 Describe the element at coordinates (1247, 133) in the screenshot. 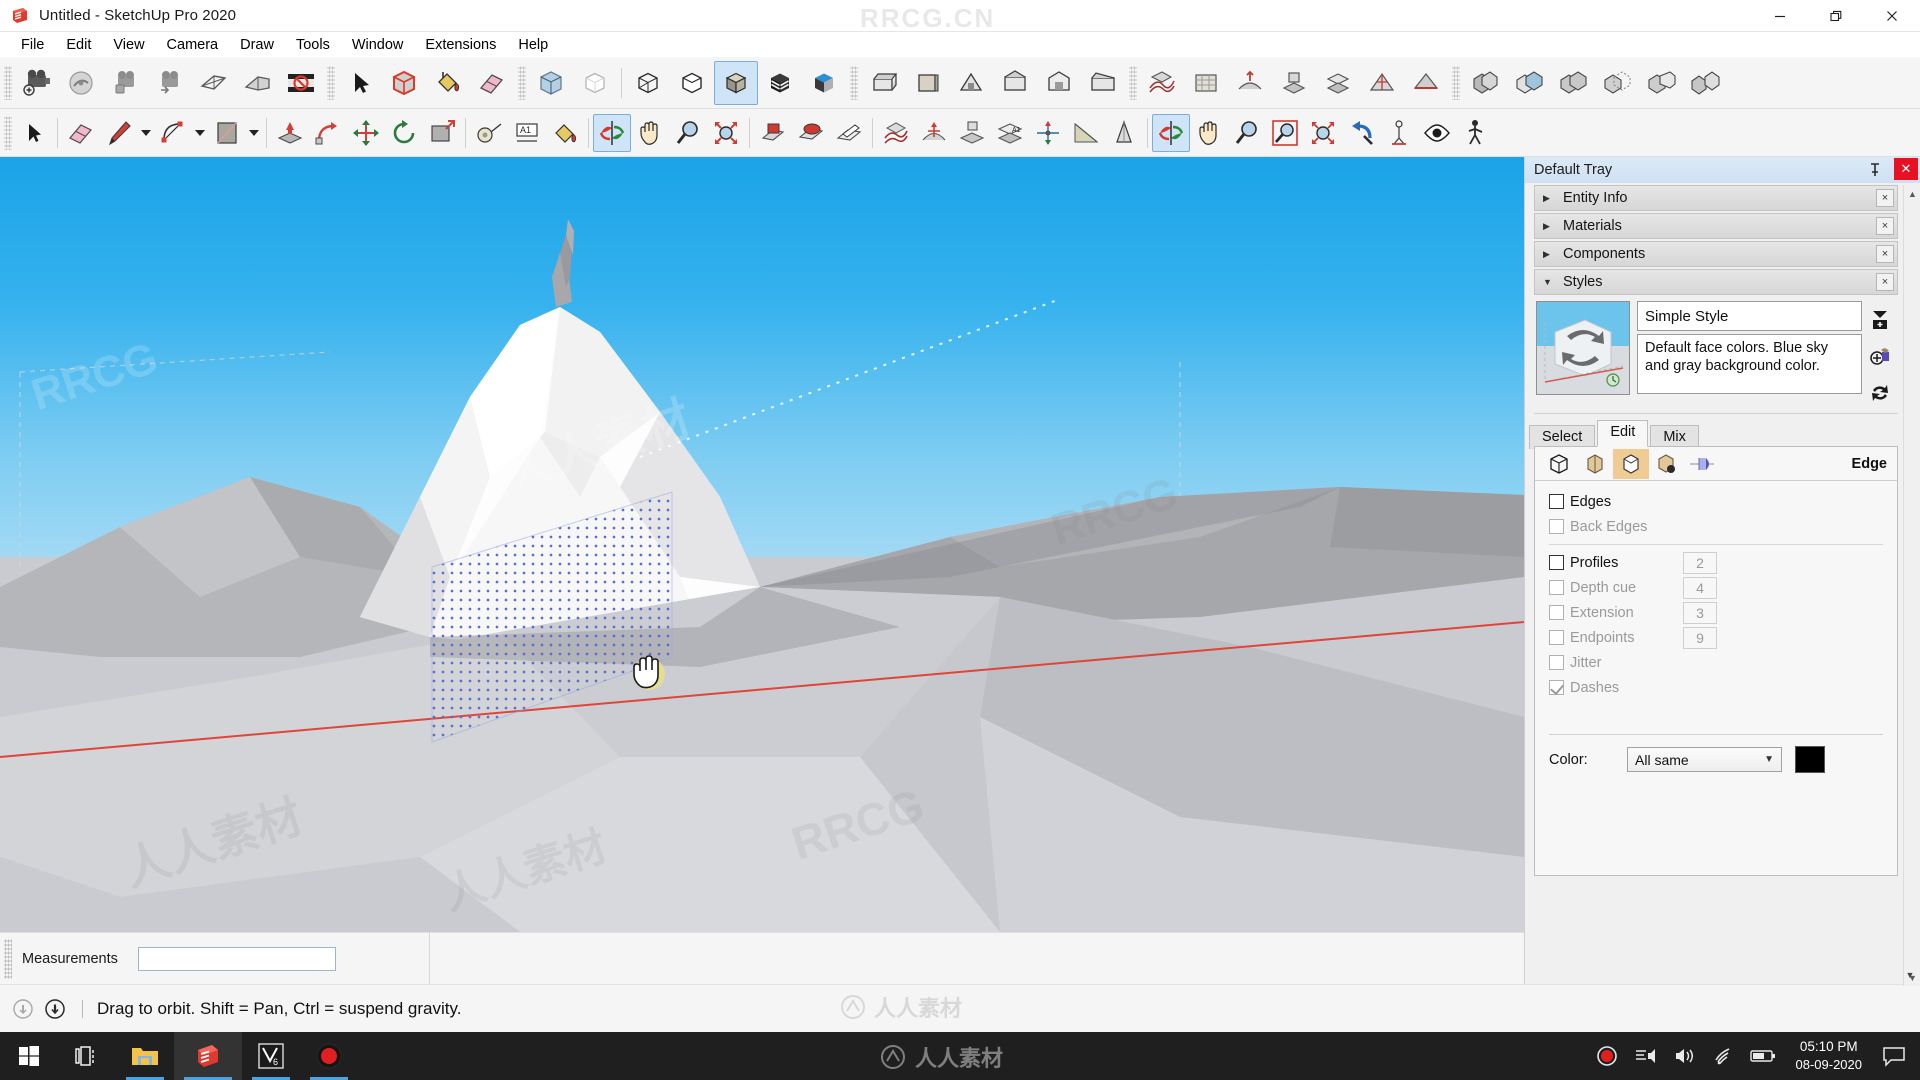

I see `tool-zoom-2-button` at that location.